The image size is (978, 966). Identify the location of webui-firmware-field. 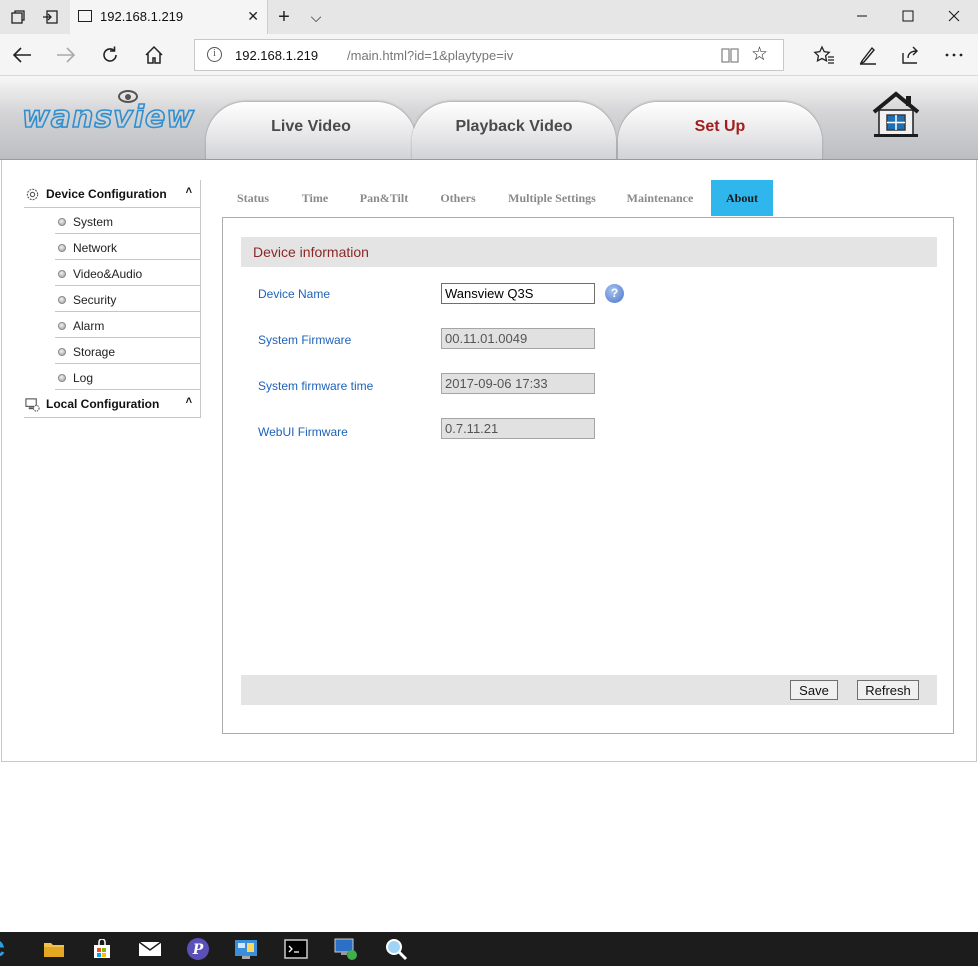
(518, 428).